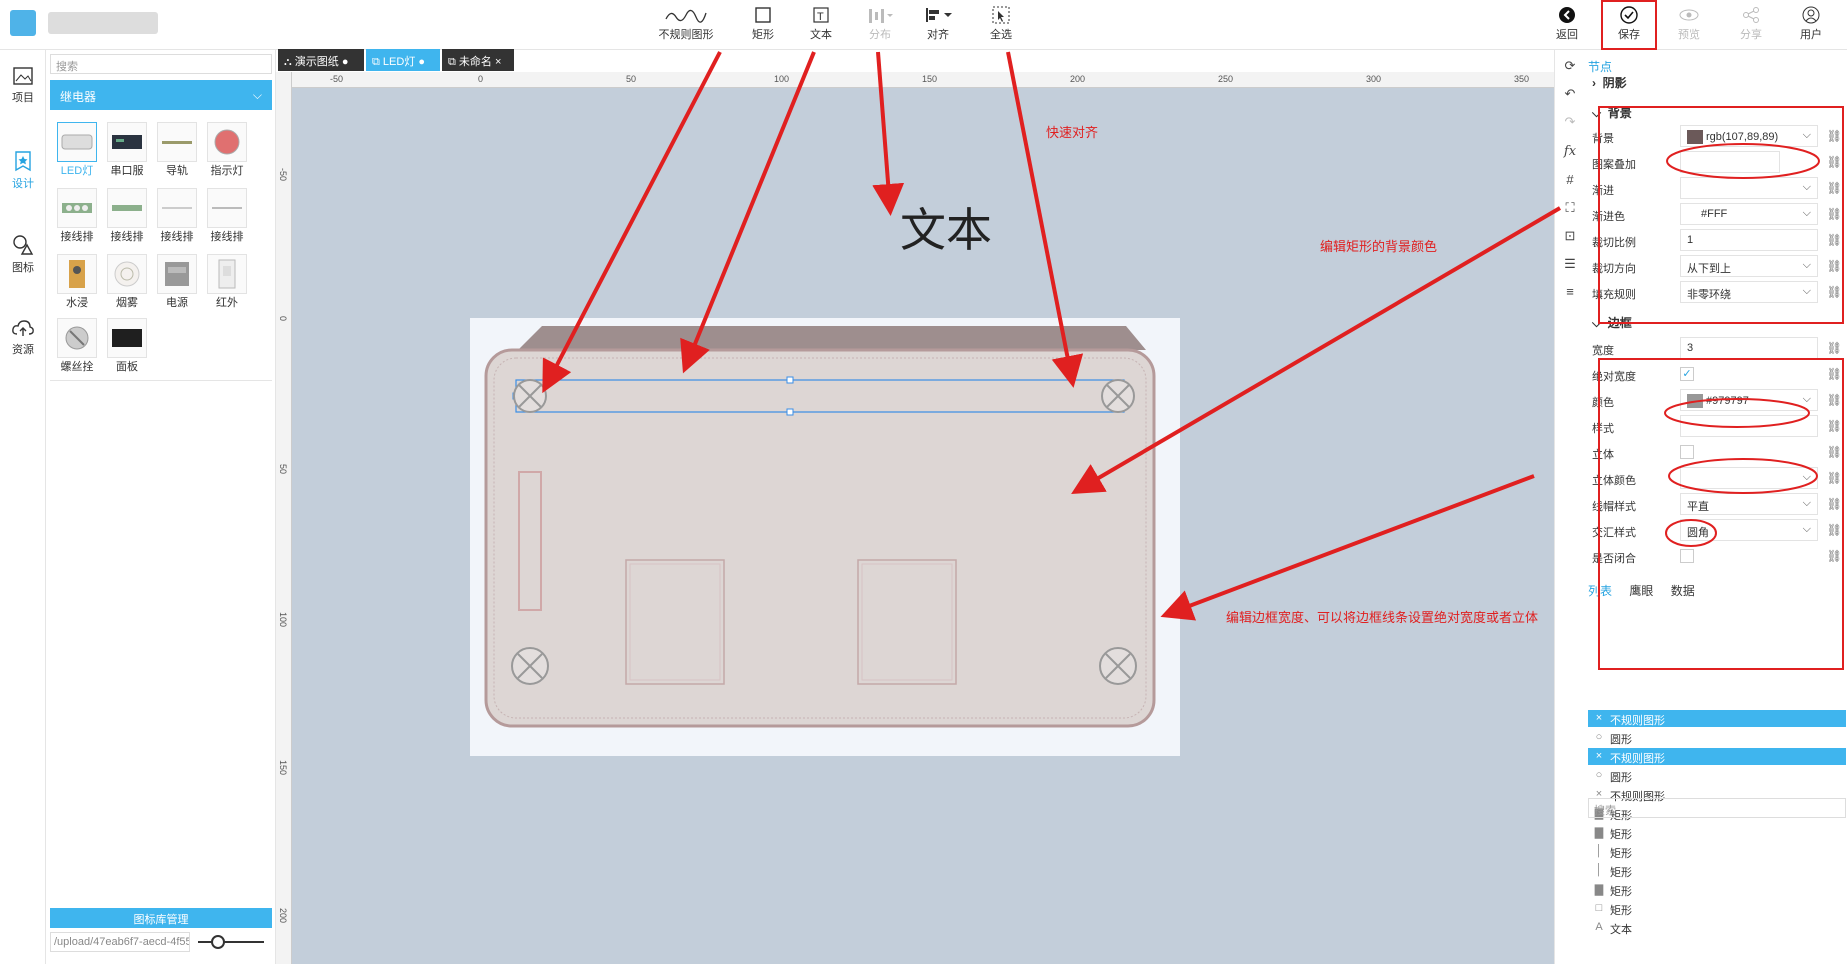  Describe the element at coordinates (127, 346) in the screenshot. I see `component-panel: 面板` at that location.